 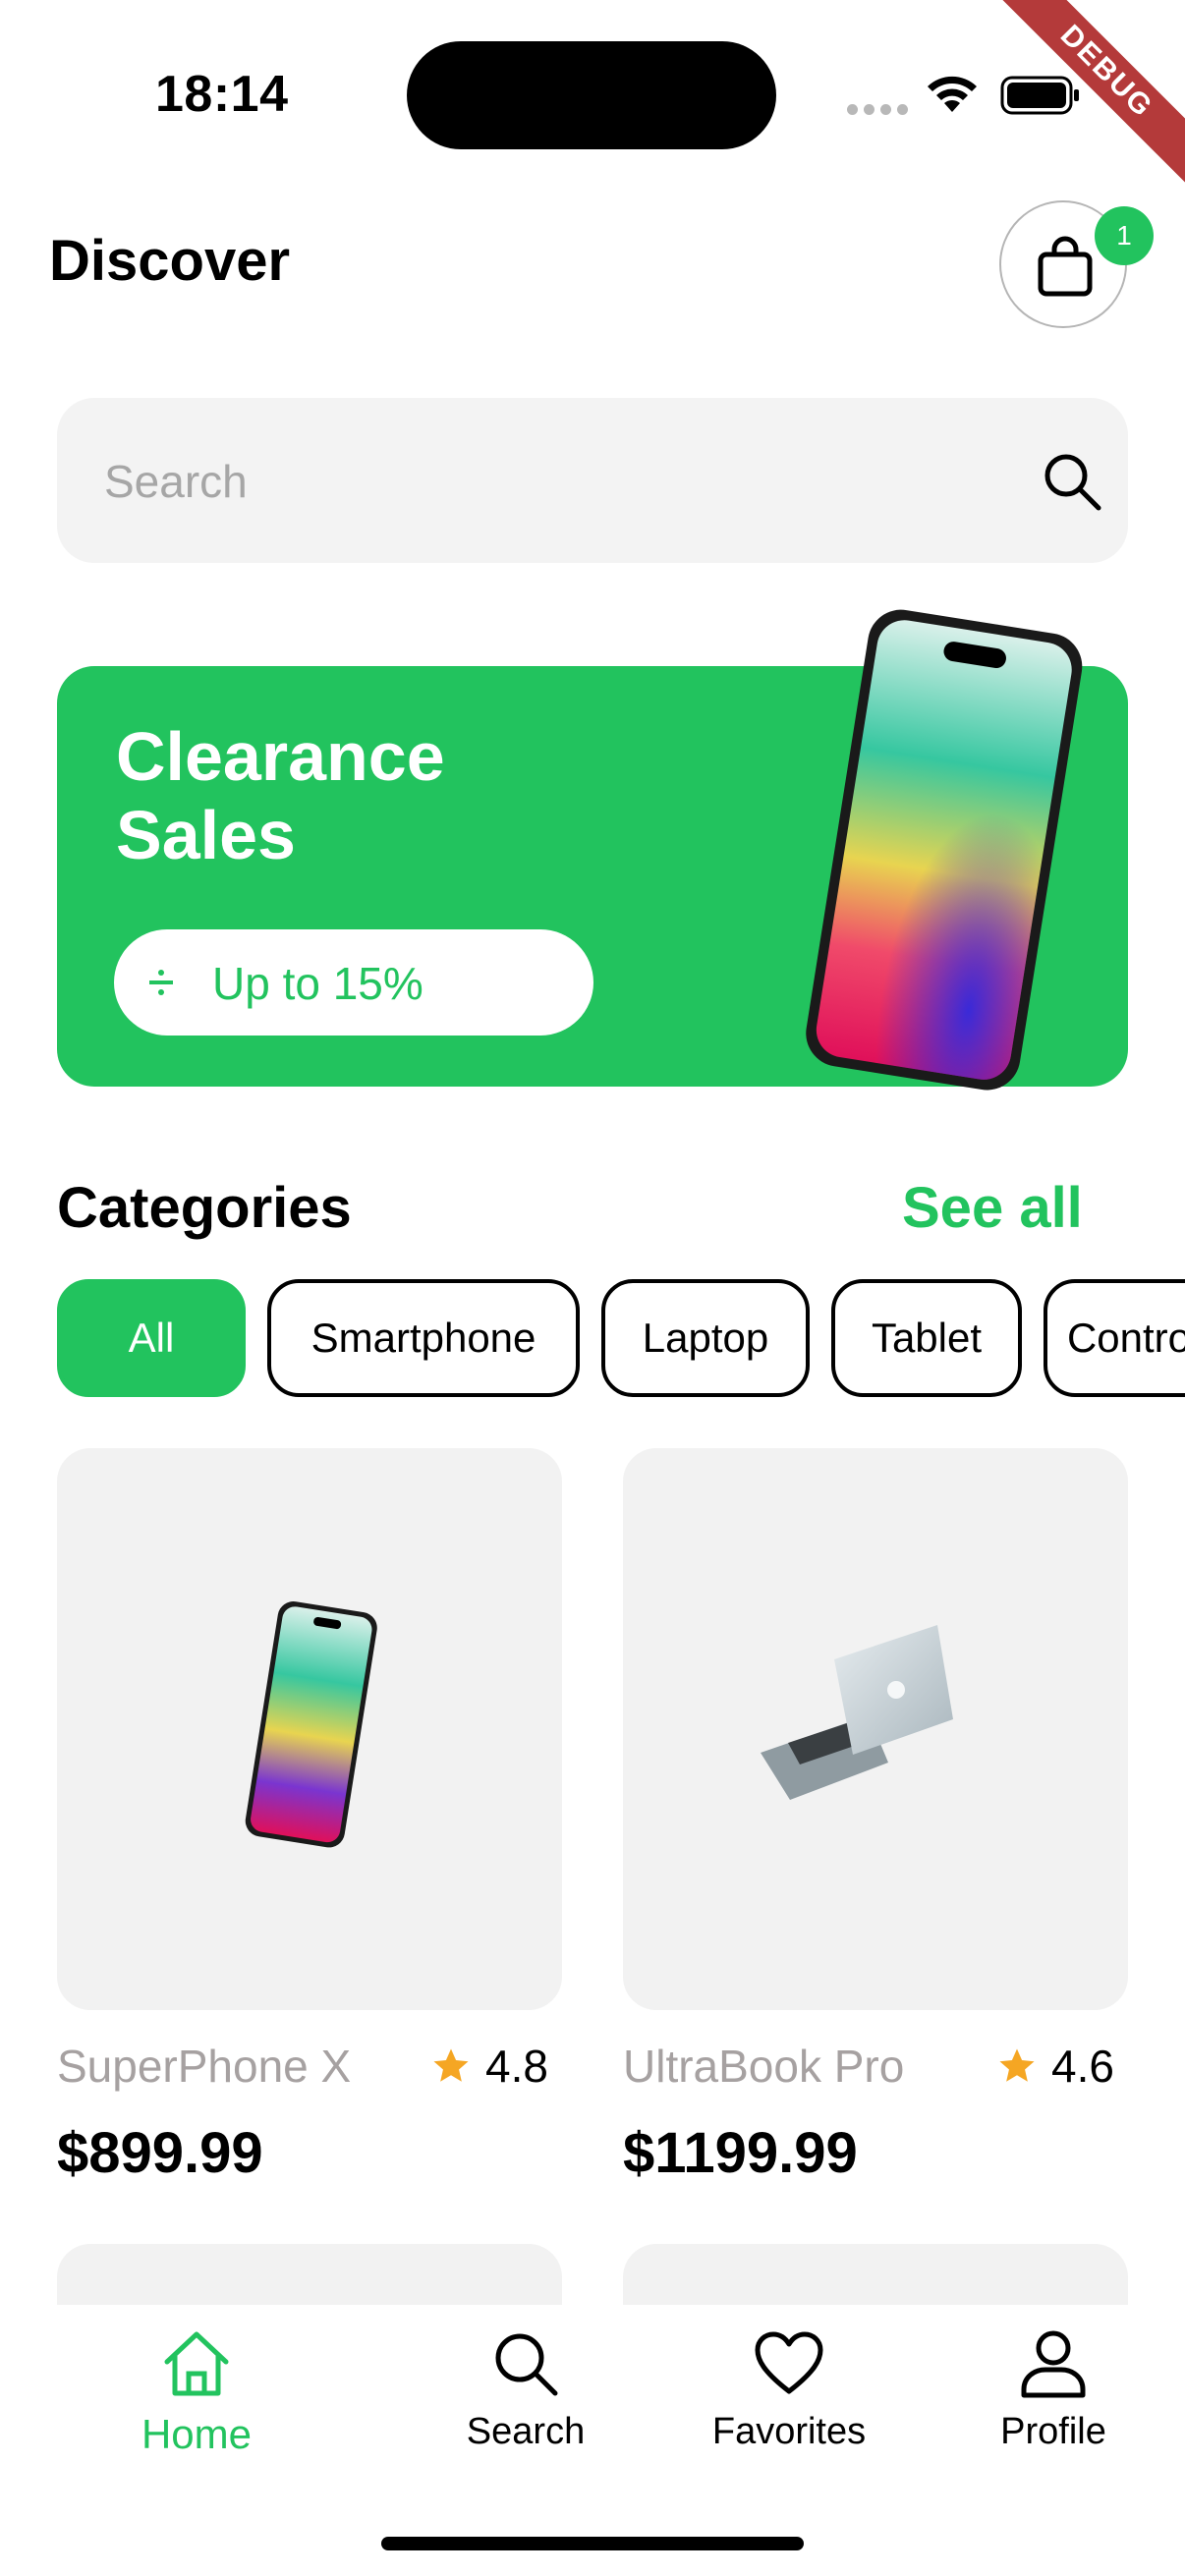 What do you see at coordinates (160, 2153) in the screenshot?
I see `product-price: $899.99` at bounding box center [160, 2153].